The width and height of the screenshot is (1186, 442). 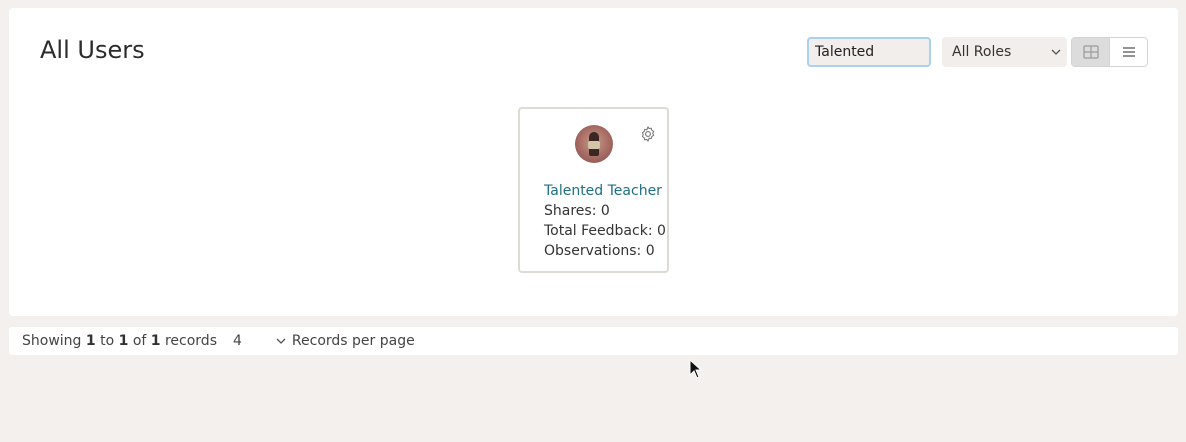 I want to click on view-toggle, so click(x=1109, y=52).